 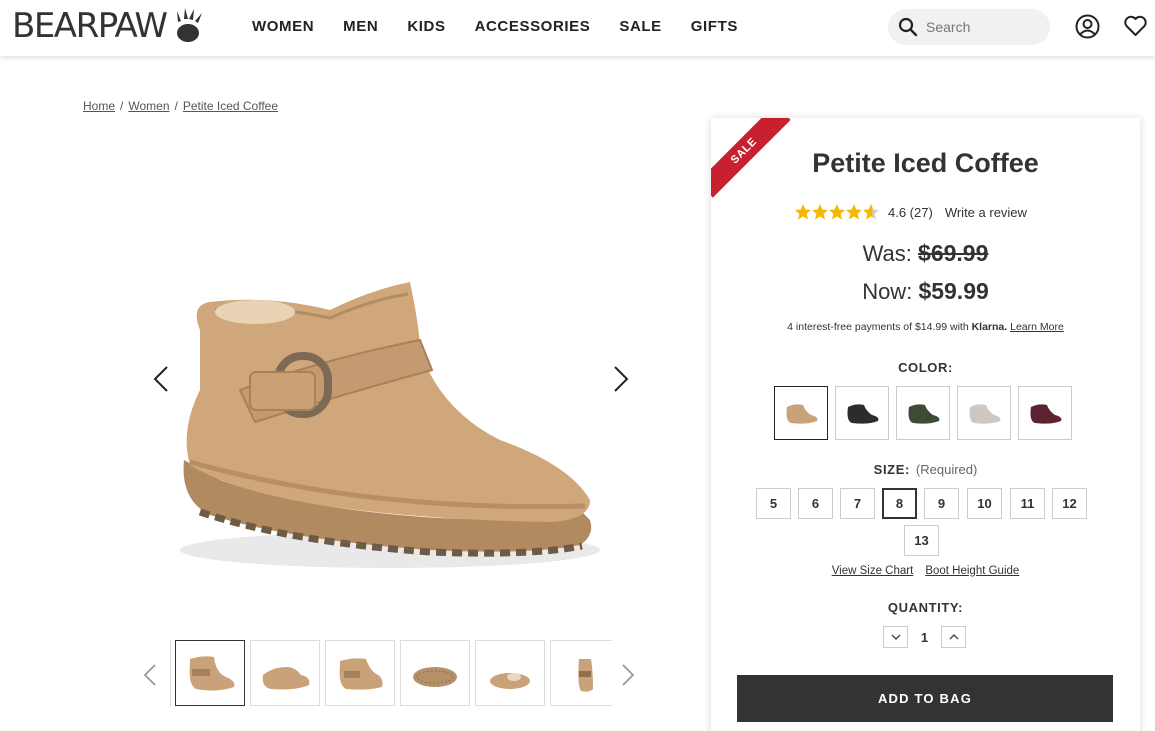 What do you see at coordinates (1027, 503) in the screenshot?
I see `size-option: 11` at bounding box center [1027, 503].